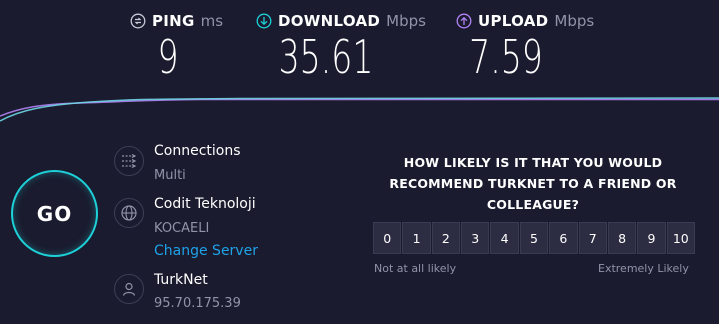 This screenshot has width=719, height=324. I want to click on go-button: GO, so click(54, 213).